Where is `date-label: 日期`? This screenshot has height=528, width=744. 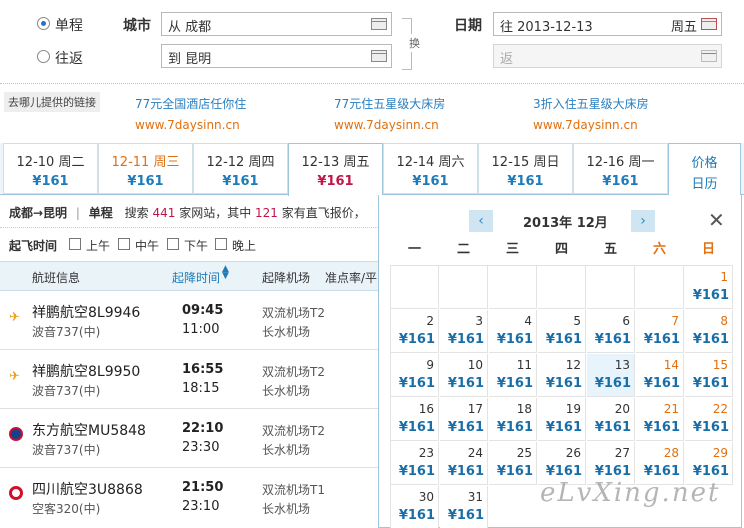 date-label: 日期 is located at coordinates (468, 26).